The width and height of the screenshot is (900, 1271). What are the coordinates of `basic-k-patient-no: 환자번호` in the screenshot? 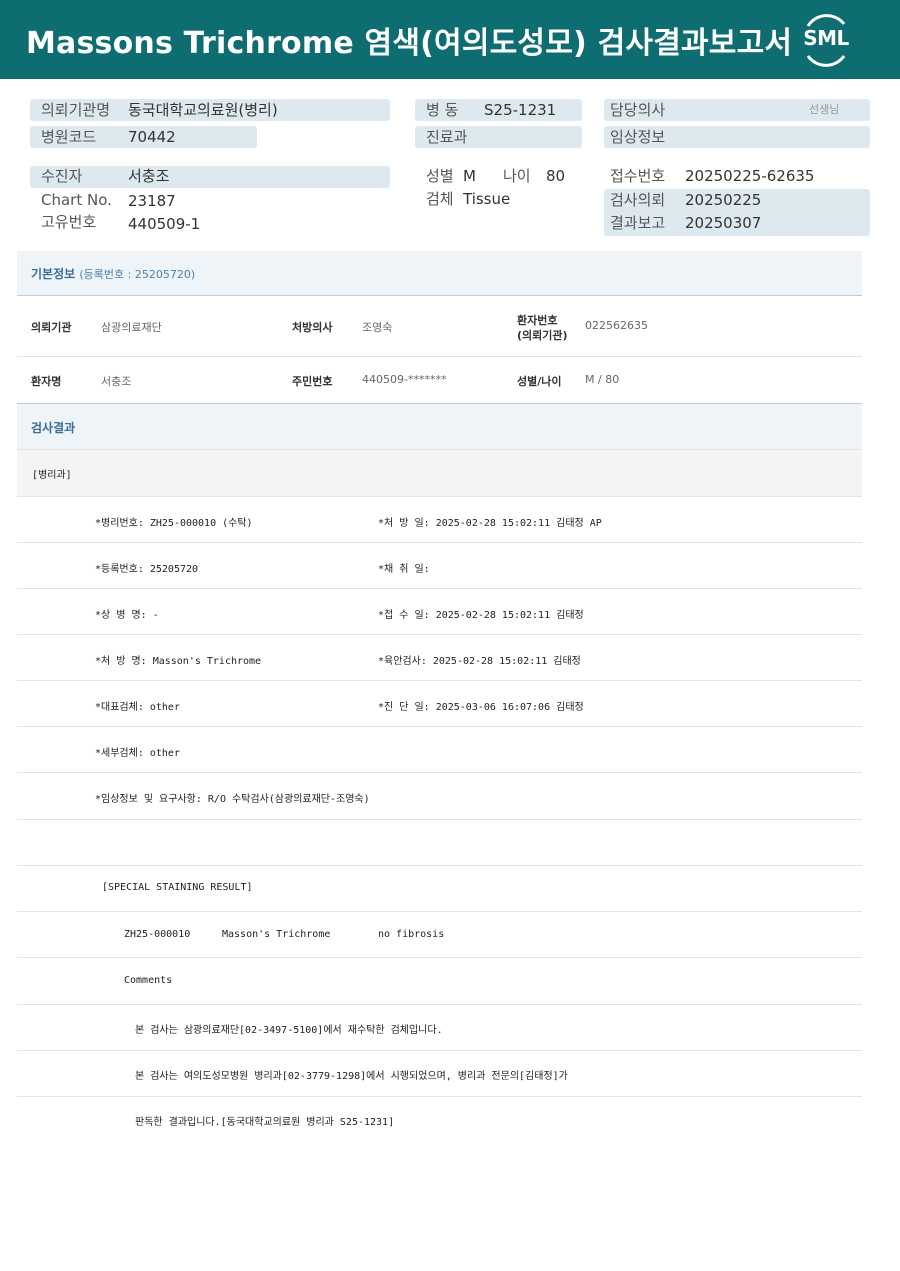 It's located at (537, 320).